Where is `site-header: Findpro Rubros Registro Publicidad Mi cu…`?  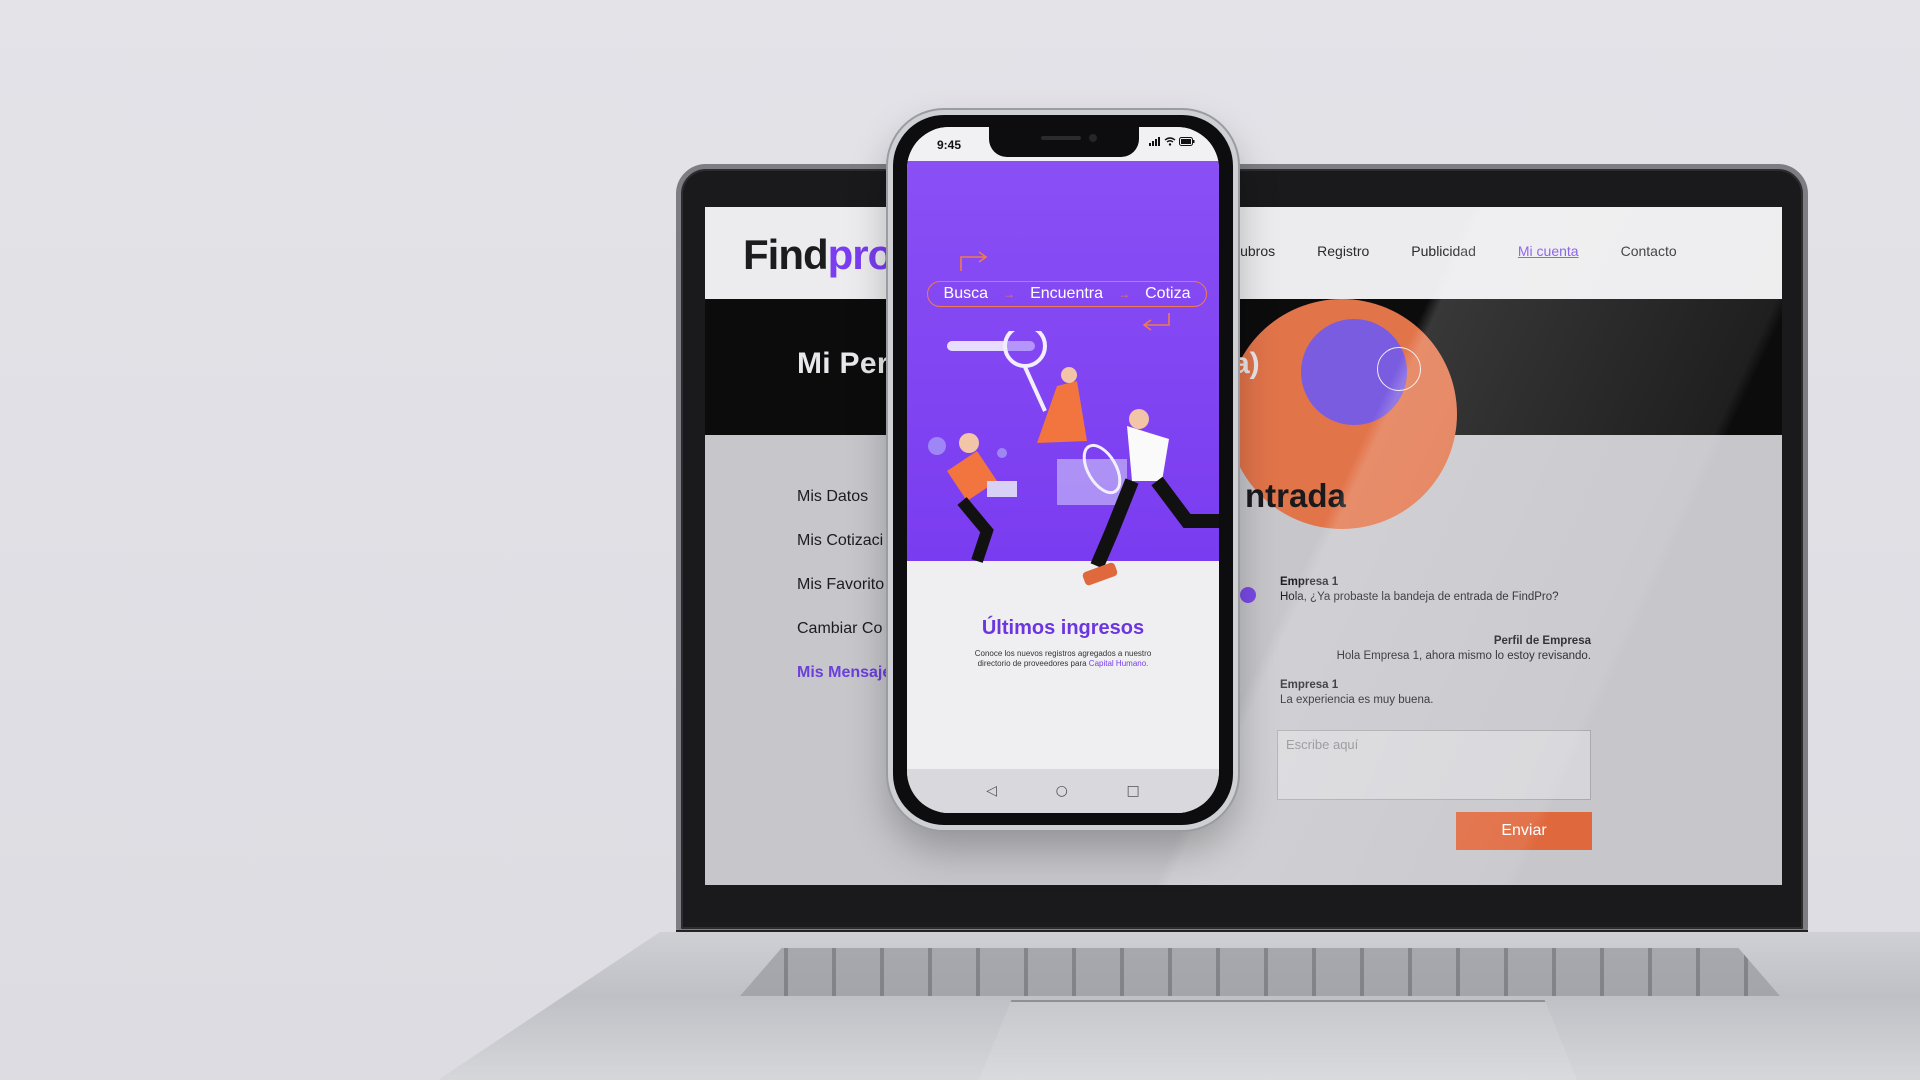 site-header: Findpro Rubros Registro Publicidad Mi cu… is located at coordinates (1243, 253).